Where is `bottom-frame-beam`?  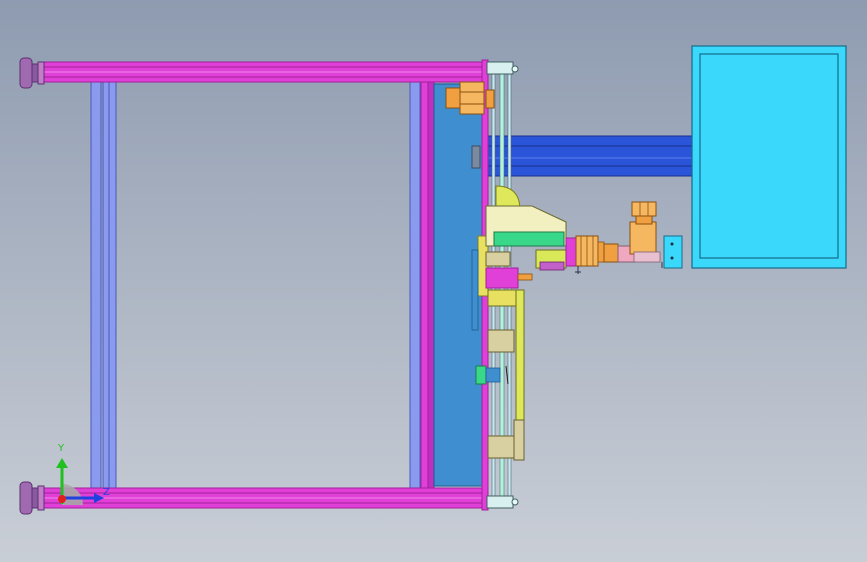 bottom-frame-beam is located at coordinates (265, 498).